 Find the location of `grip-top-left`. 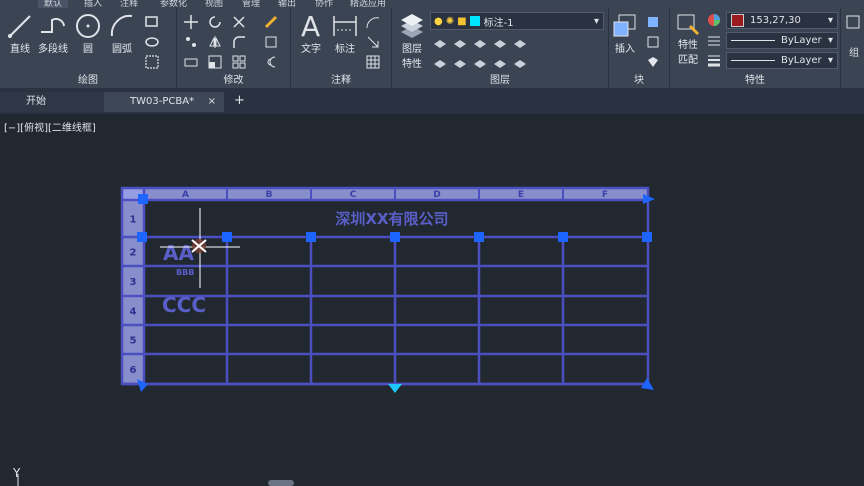

grip-top-left is located at coordinates (143, 199).